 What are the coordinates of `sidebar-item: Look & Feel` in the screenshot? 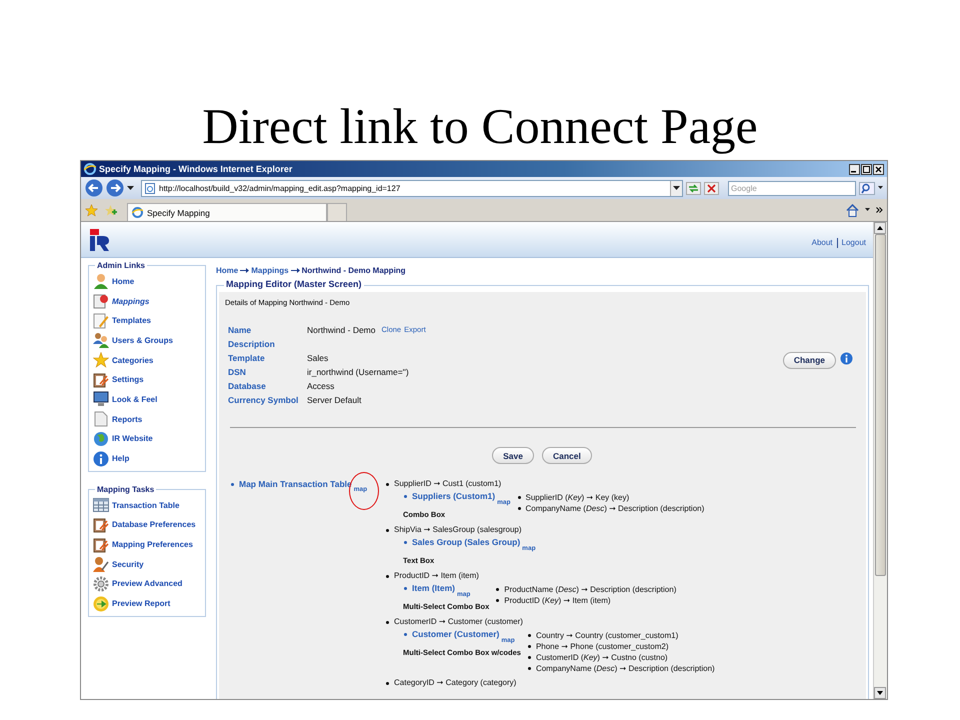 It's located at (147, 399).